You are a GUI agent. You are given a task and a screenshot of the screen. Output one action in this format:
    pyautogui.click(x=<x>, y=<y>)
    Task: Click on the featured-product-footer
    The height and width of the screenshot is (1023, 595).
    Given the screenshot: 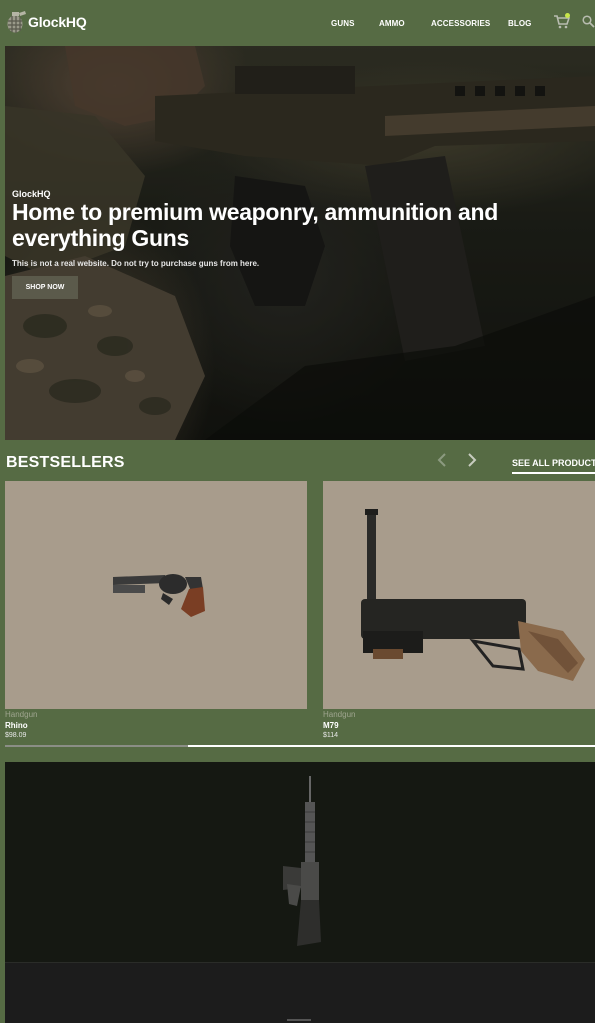 What is the action you would take?
    pyautogui.click(x=300, y=992)
    